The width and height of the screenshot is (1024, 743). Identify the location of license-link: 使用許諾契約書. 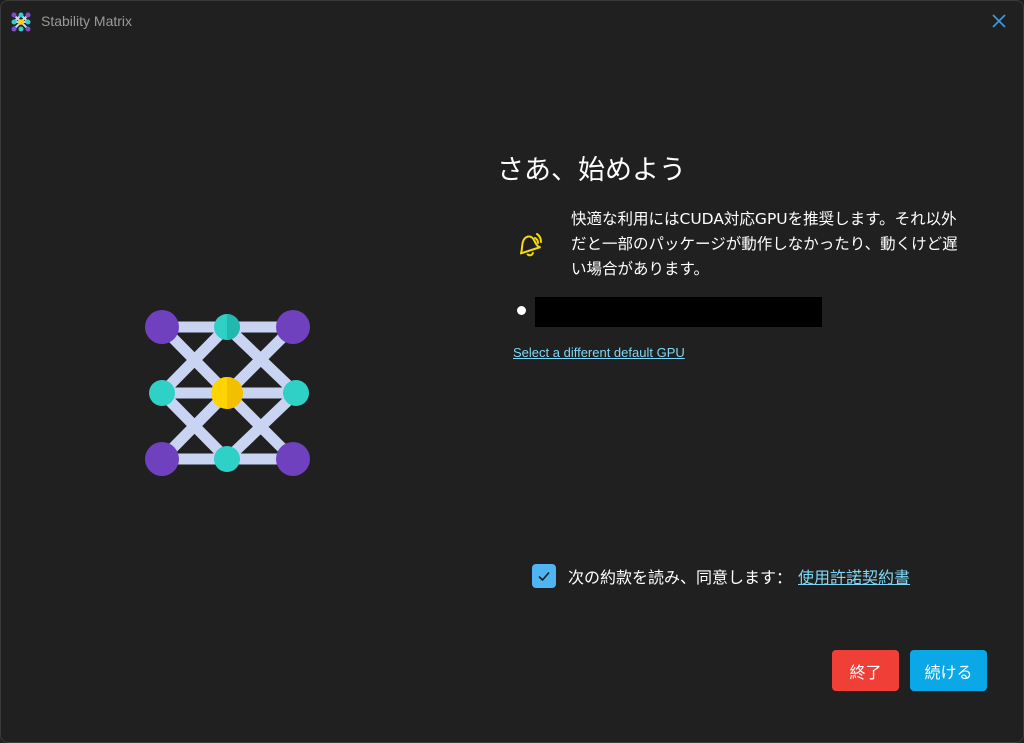
(854, 576).